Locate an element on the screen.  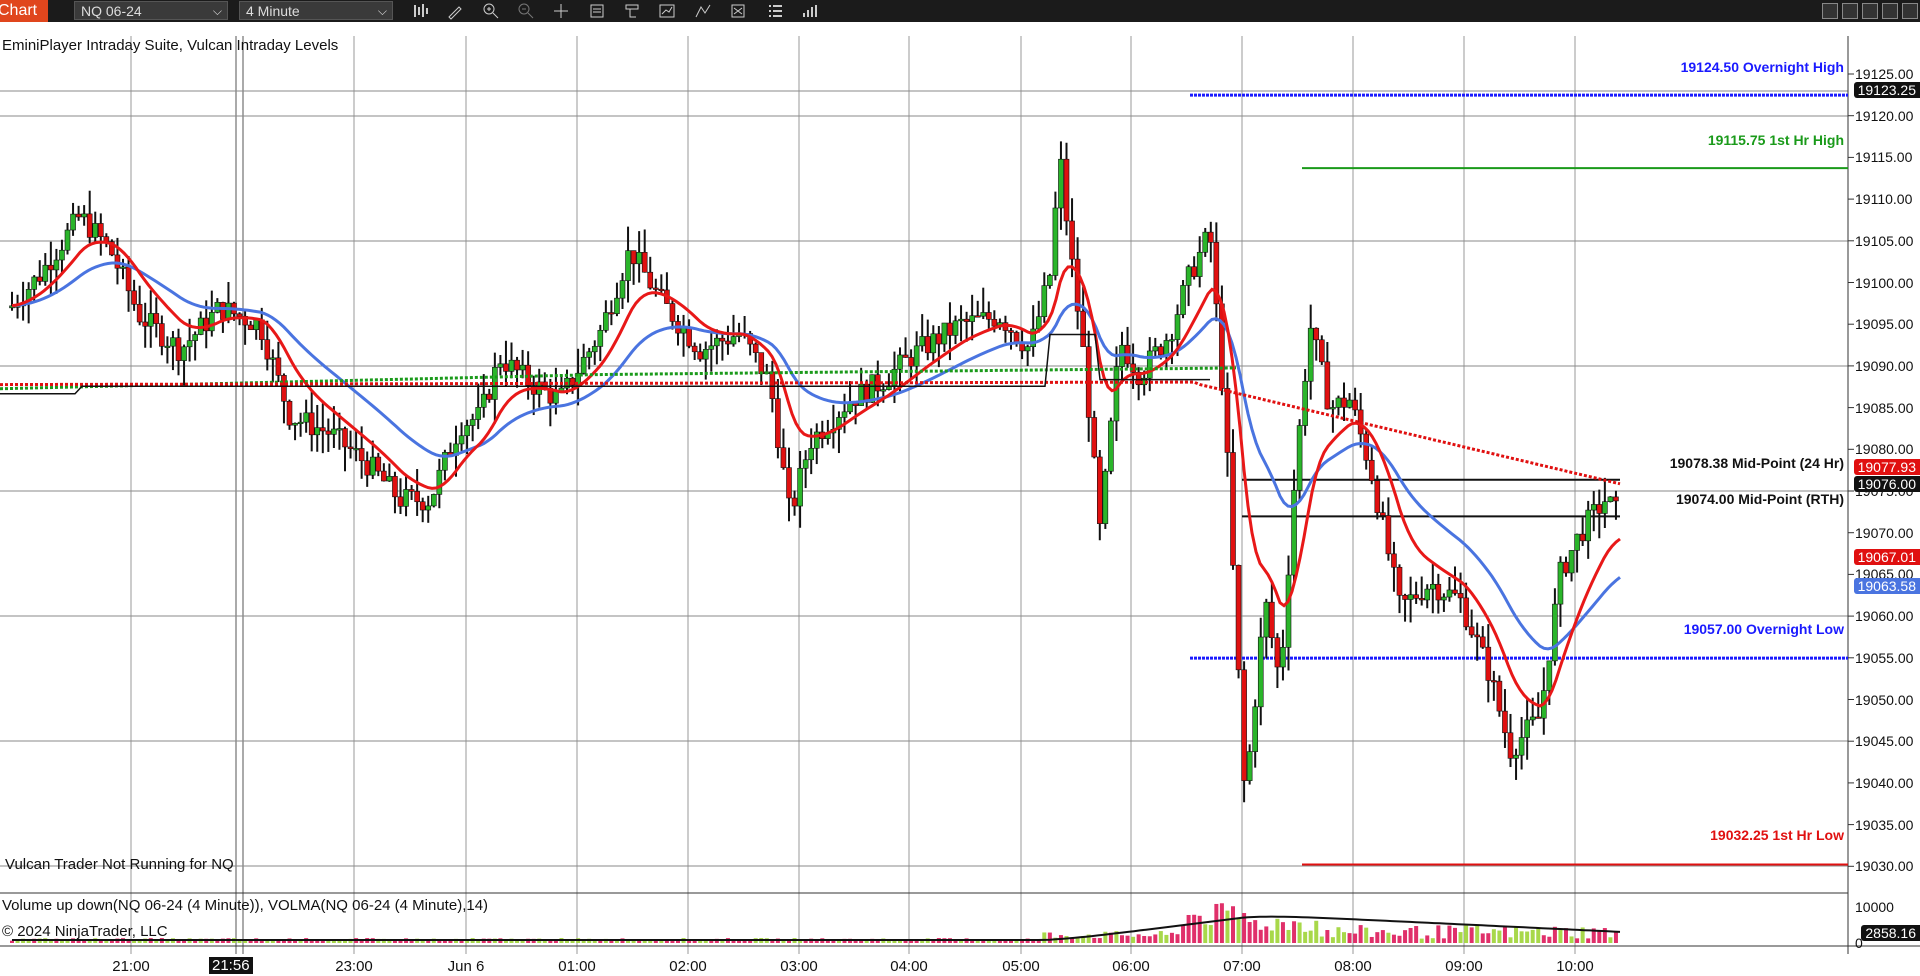
bar-style-icon is located at coordinates (421, 11).